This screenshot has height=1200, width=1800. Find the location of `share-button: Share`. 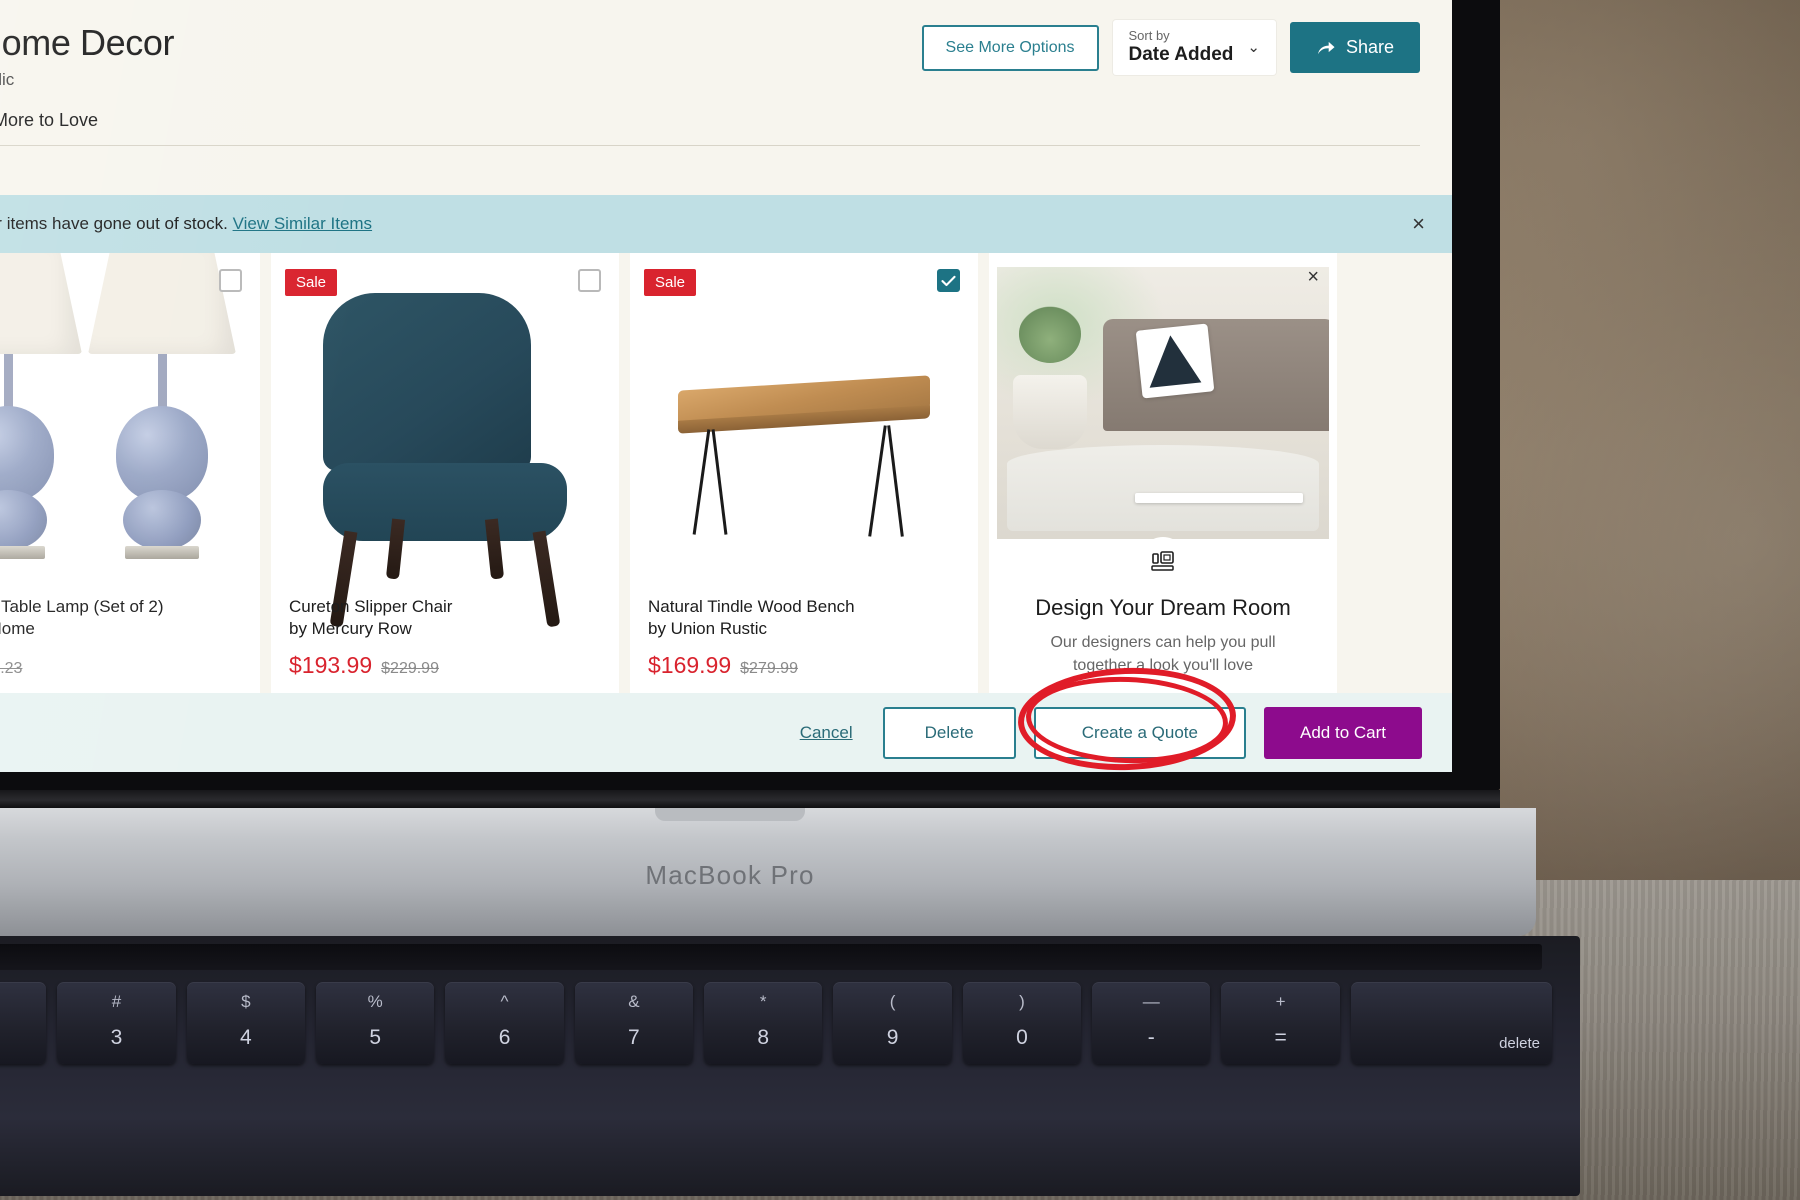

share-button: Share is located at coordinates (1354, 48).